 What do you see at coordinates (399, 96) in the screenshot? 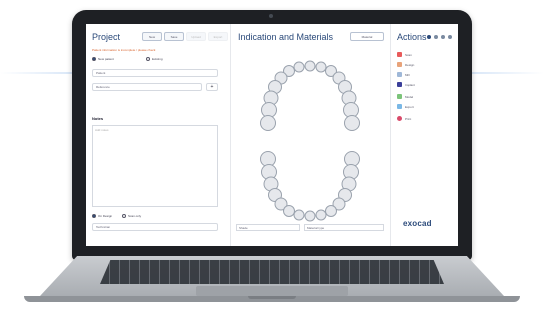
I see `model-icon` at bounding box center [399, 96].